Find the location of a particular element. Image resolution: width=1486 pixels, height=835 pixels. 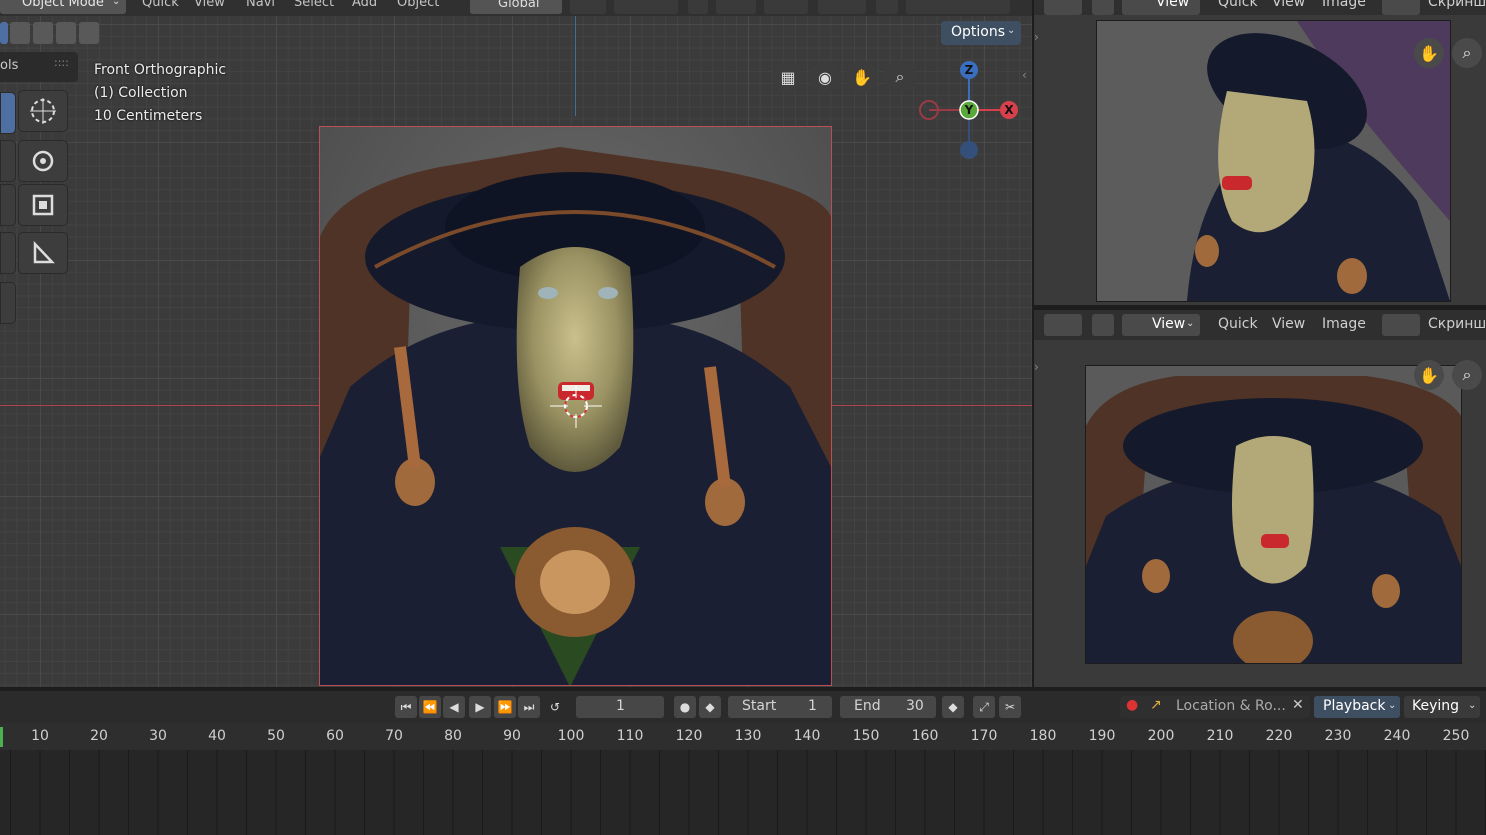

image-editor-top: View Quick View Image Скриншо › ✋ ⌕ is located at coordinates (1260, 152).